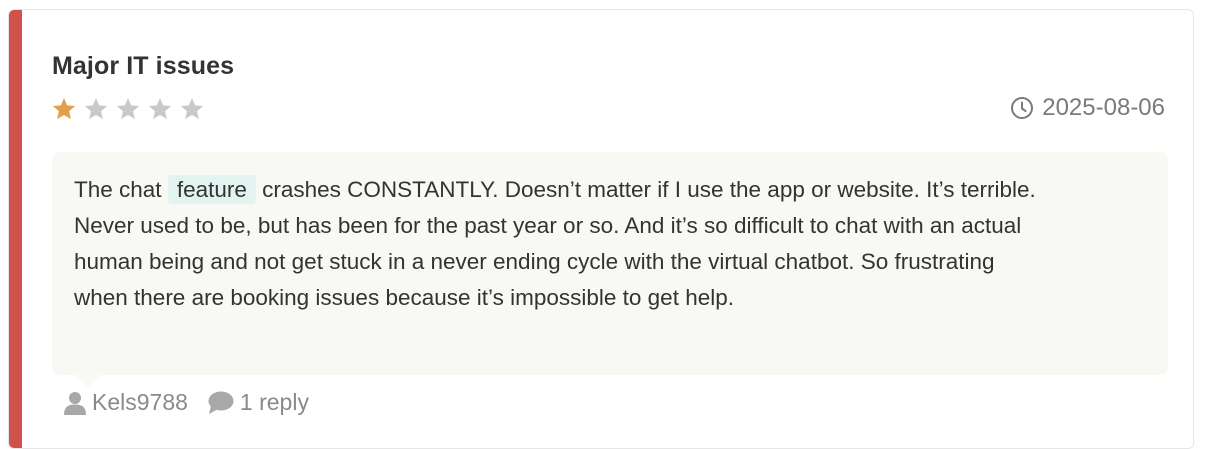  Describe the element at coordinates (1022, 108) in the screenshot. I see `clock-icon` at that location.